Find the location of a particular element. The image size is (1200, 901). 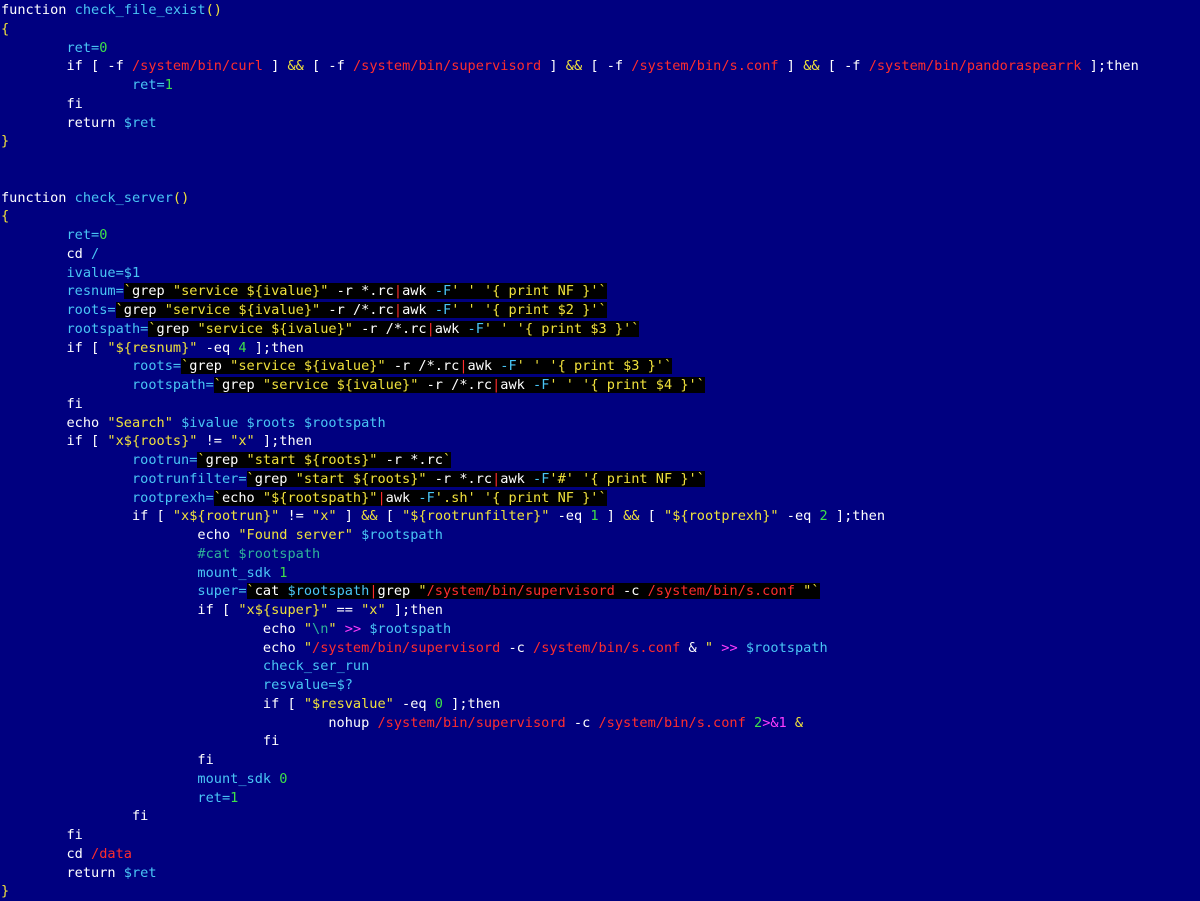

code-token: -eq is located at coordinates (570, 516).